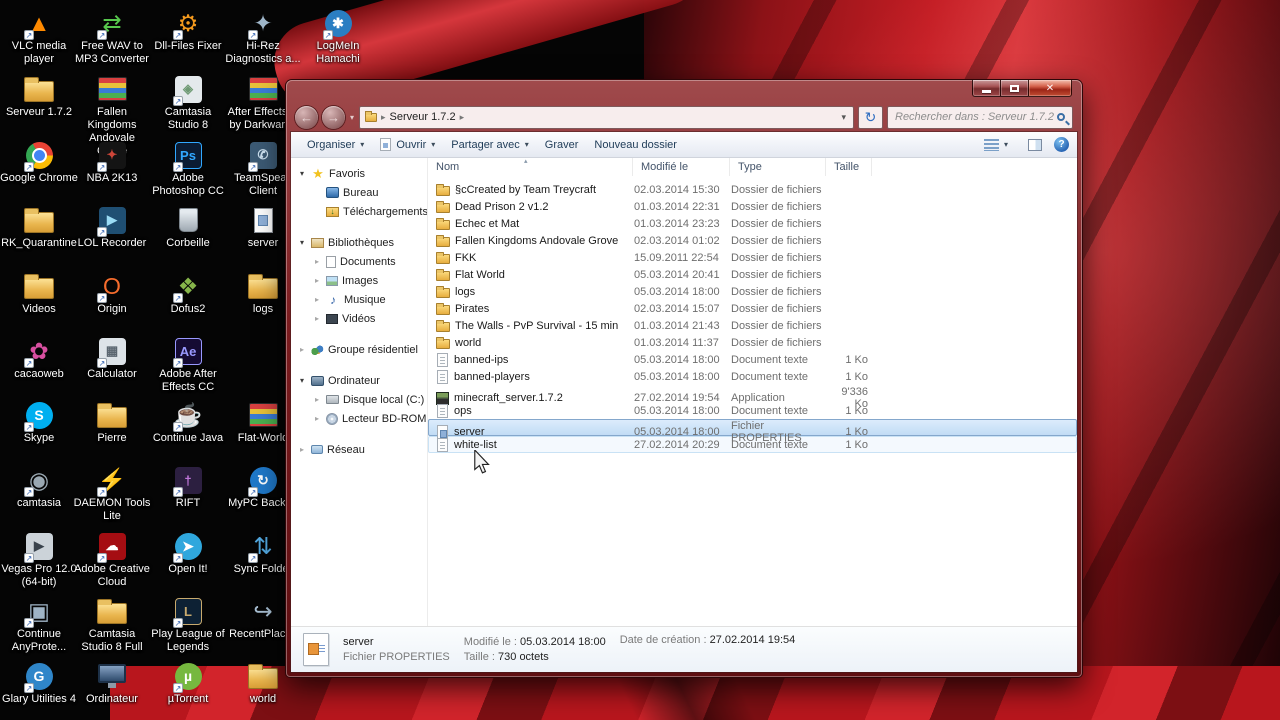 This screenshot has width=1280, height=720. I want to click on ordinateur: Ordinateur, so click(112, 683).